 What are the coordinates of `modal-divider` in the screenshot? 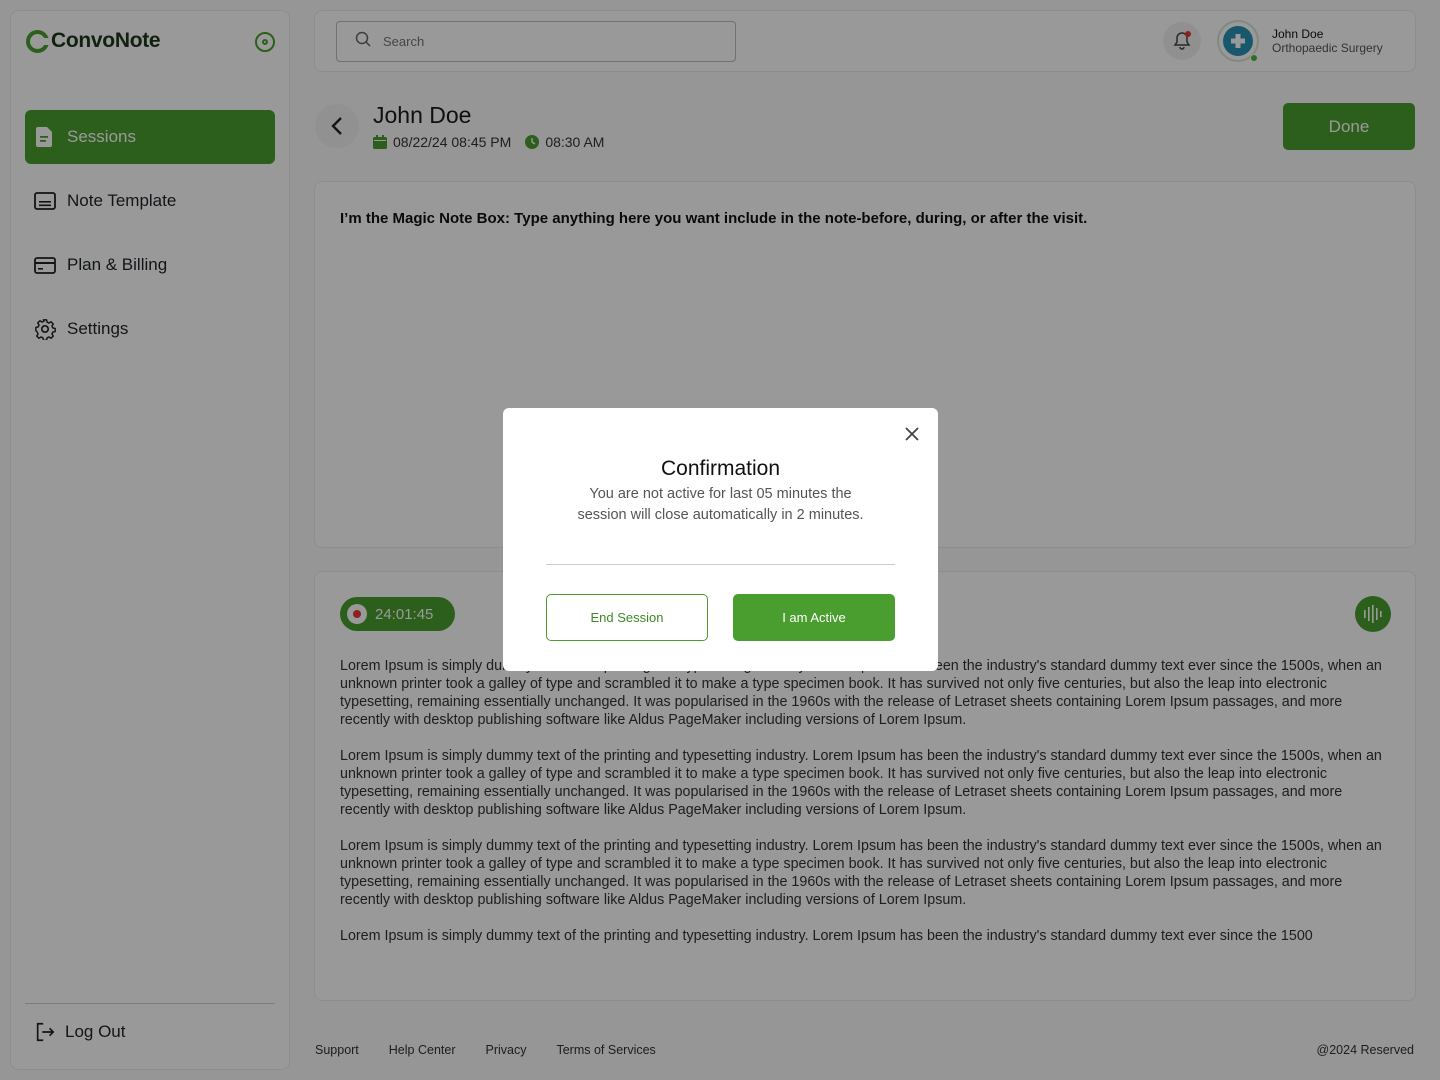 It's located at (720, 564).